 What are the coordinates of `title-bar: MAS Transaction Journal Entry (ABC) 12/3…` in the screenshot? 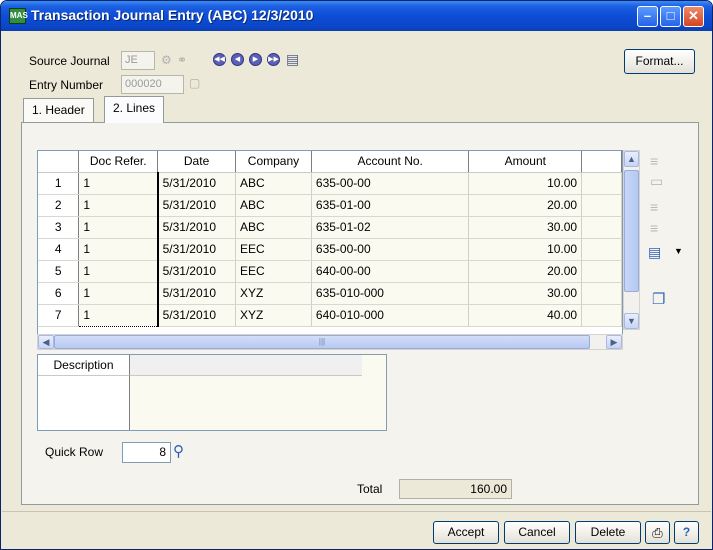 It's located at (356, 16).